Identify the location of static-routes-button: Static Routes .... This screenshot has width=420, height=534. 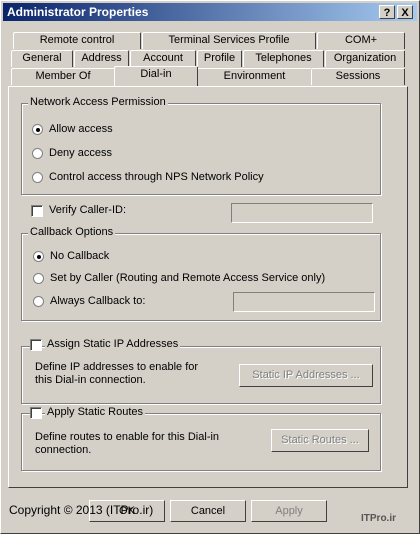
(320, 440).